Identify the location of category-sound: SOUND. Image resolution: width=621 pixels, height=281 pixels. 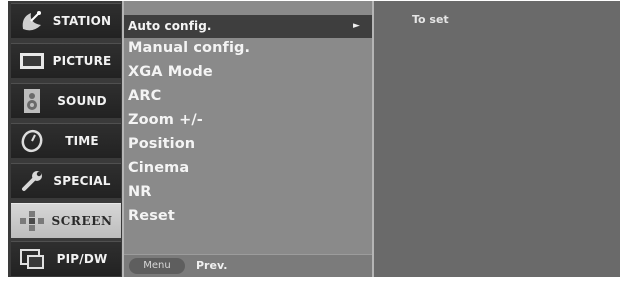
(66, 100).